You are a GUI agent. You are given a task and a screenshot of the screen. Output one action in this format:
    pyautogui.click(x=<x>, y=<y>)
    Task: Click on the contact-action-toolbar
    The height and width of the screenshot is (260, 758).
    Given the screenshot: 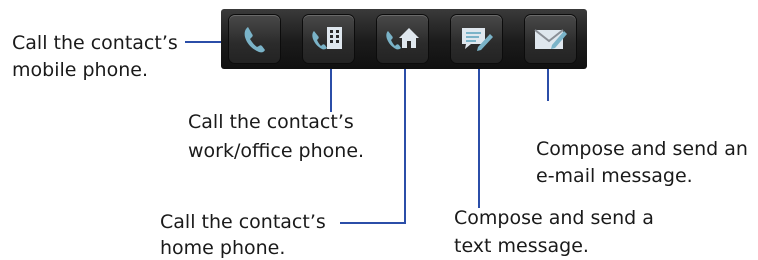 What is the action you would take?
    pyautogui.click(x=404, y=39)
    